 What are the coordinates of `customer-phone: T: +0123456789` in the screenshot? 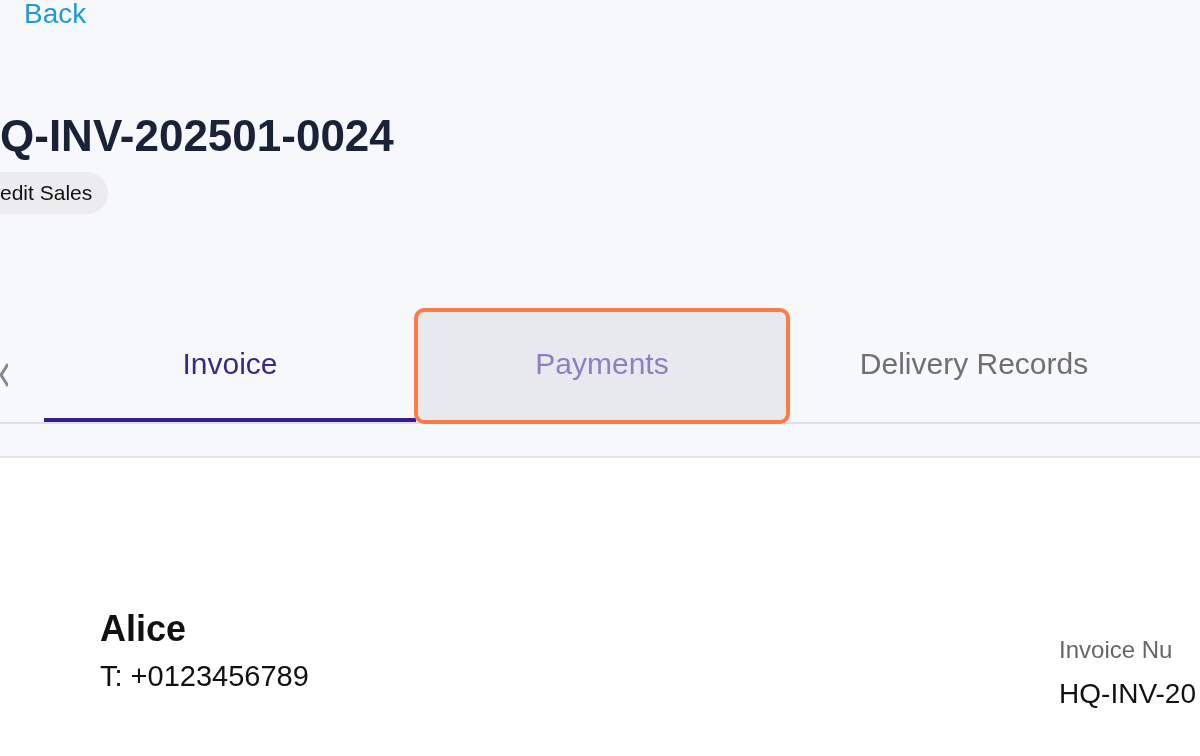 It's located at (204, 676).